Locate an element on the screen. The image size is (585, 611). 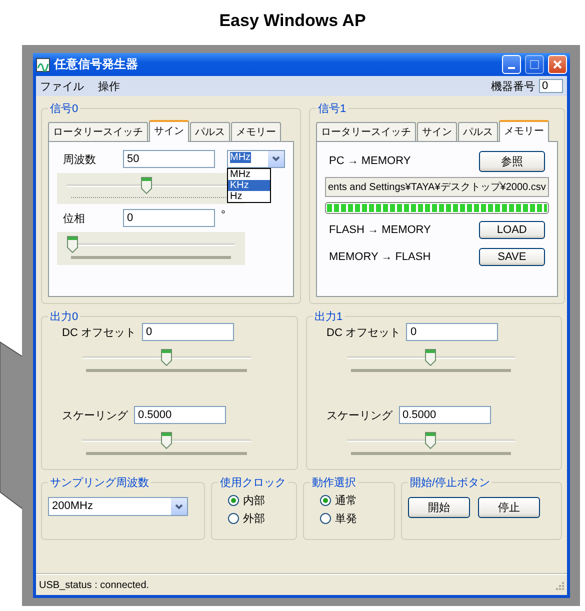
radio-label: 外部 is located at coordinates (254, 518).